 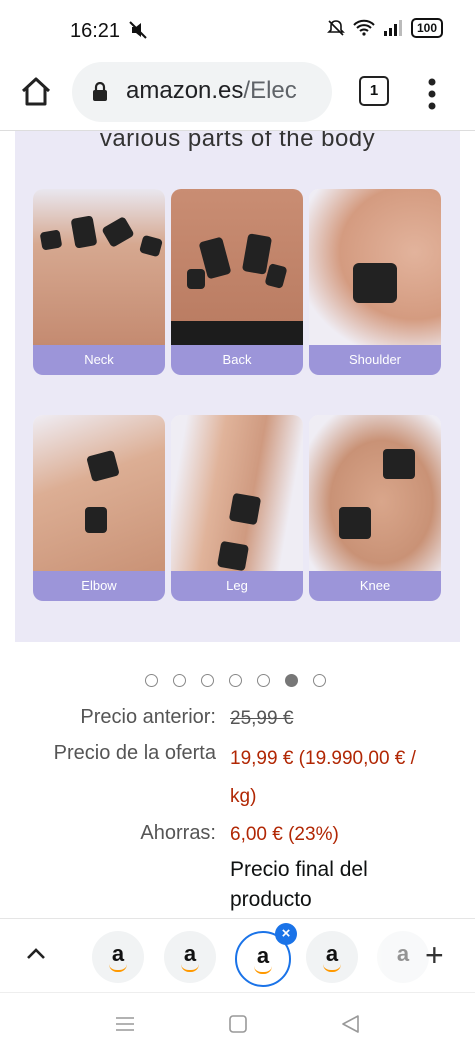 I want to click on tab-switcher-button: 1, so click(x=374, y=91).